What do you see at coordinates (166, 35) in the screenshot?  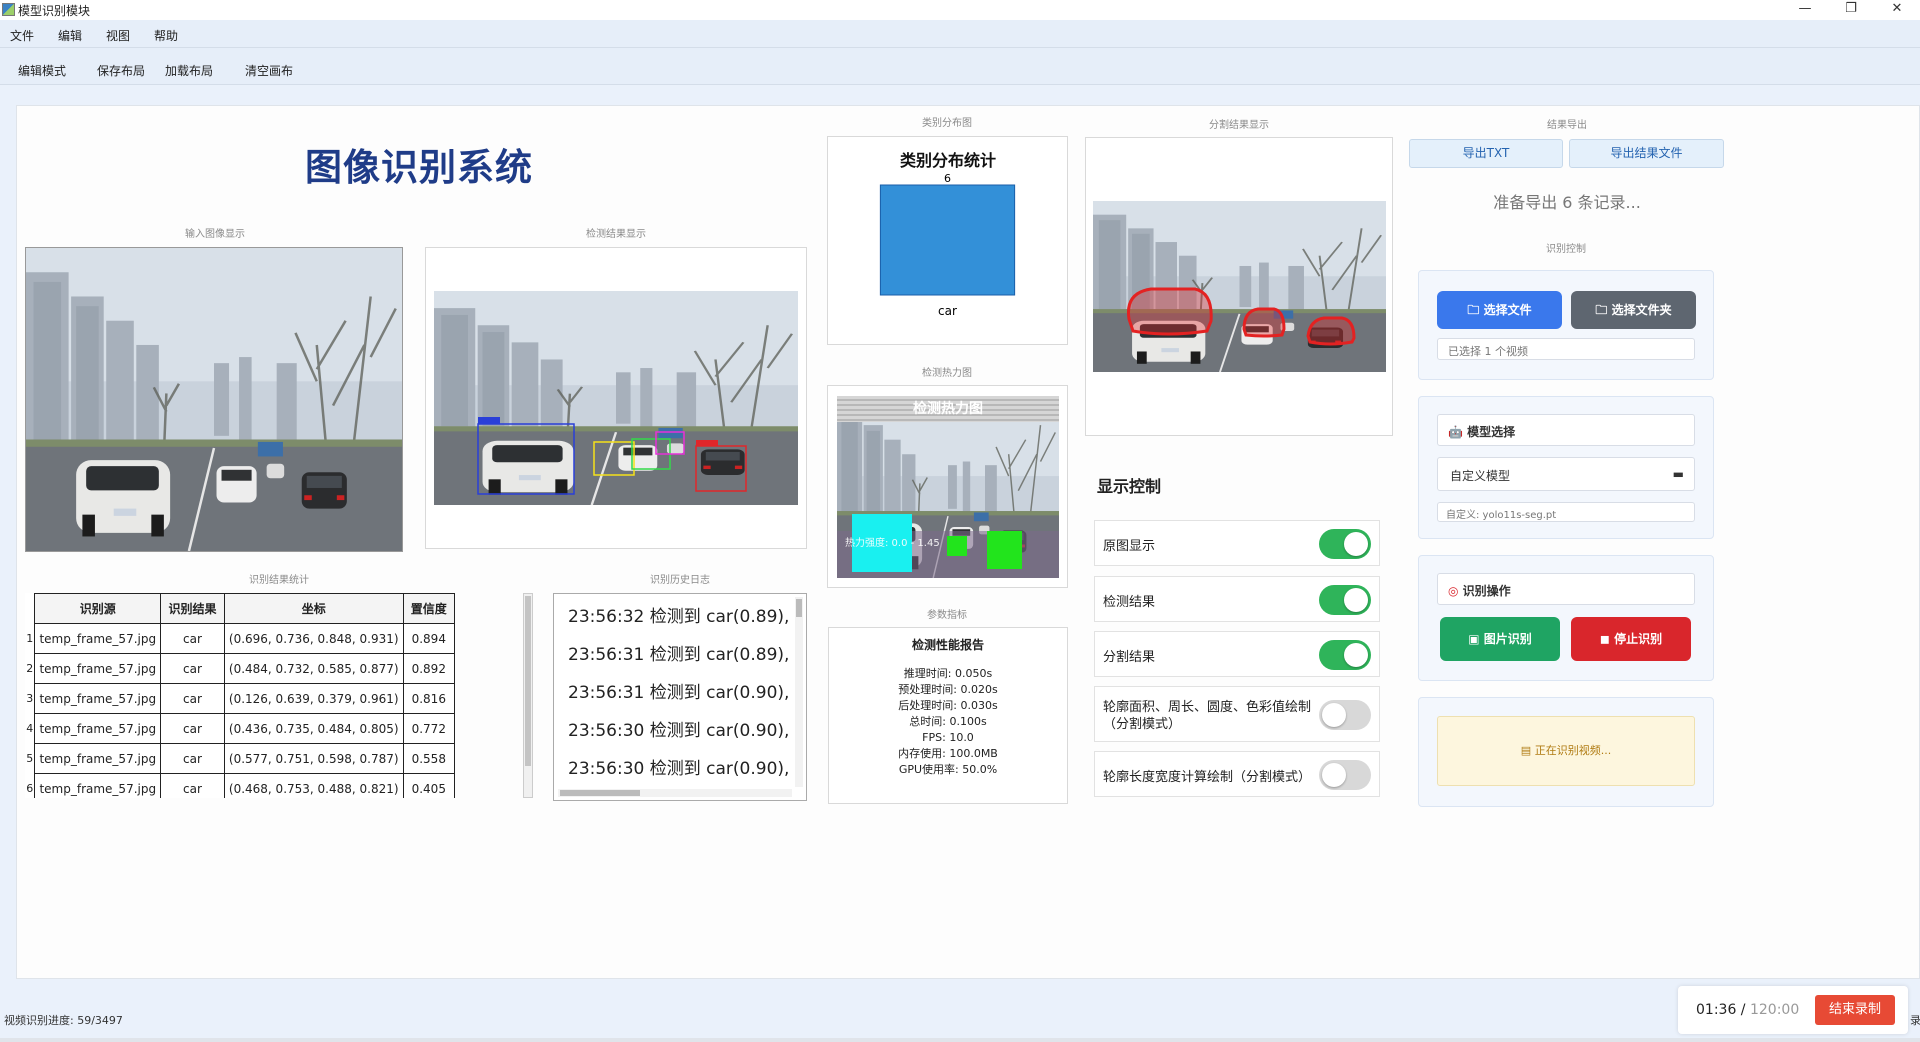 I see `menu-help: 帮助` at bounding box center [166, 35].